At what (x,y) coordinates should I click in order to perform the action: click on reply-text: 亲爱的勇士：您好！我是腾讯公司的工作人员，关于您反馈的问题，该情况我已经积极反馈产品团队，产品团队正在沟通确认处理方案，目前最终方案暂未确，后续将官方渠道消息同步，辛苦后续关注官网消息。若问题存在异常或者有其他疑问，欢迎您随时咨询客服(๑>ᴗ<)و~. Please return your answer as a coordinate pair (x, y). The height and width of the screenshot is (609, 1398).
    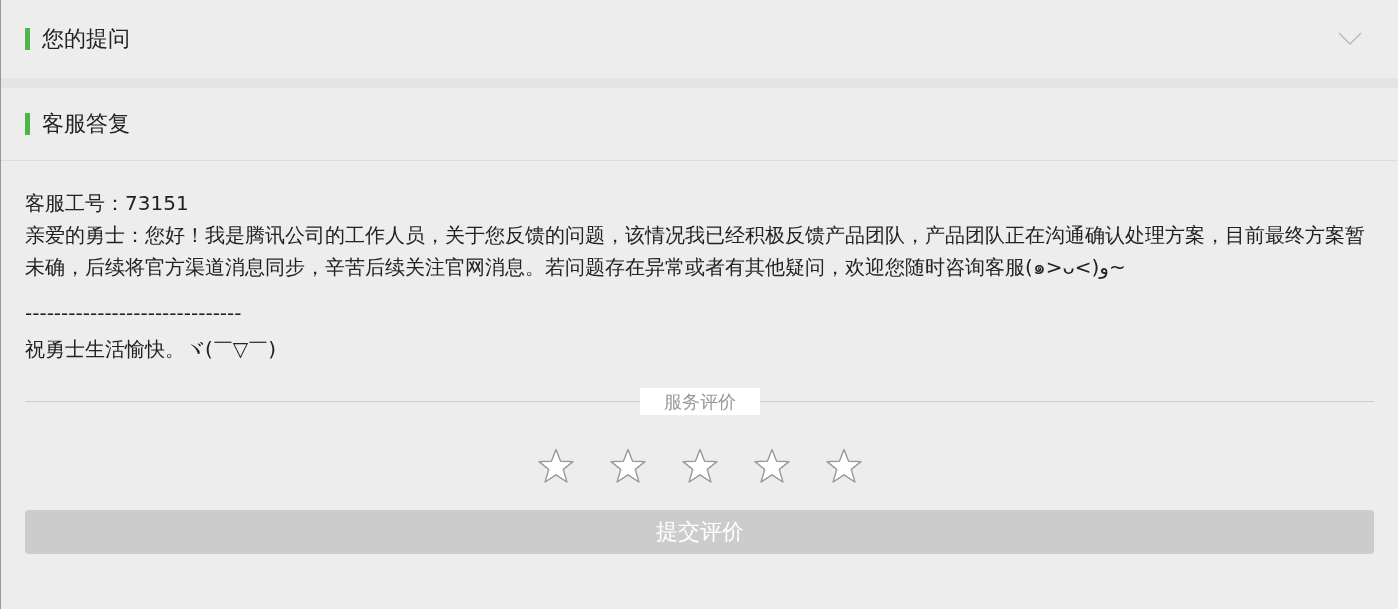
    Looking at the image, I should click on (695, 251).